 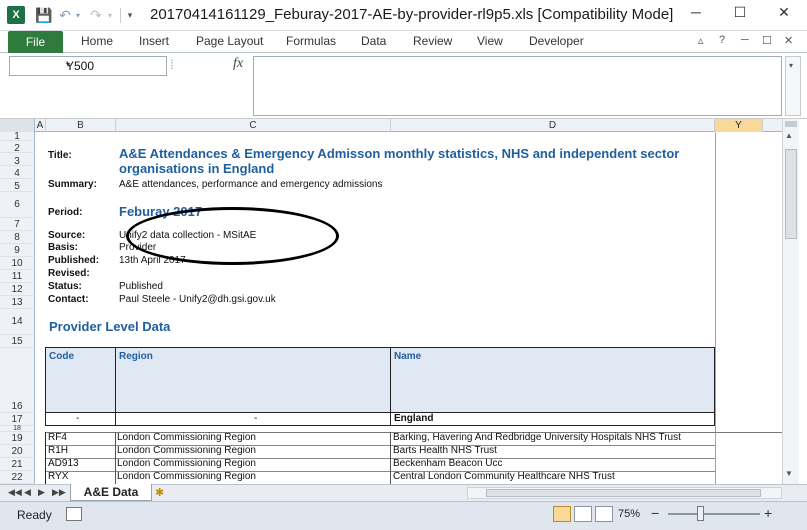 What do you see at coordinates (17, 263) in the screenshot?
I see `row-header: 10` at bounding box center [17, 263].